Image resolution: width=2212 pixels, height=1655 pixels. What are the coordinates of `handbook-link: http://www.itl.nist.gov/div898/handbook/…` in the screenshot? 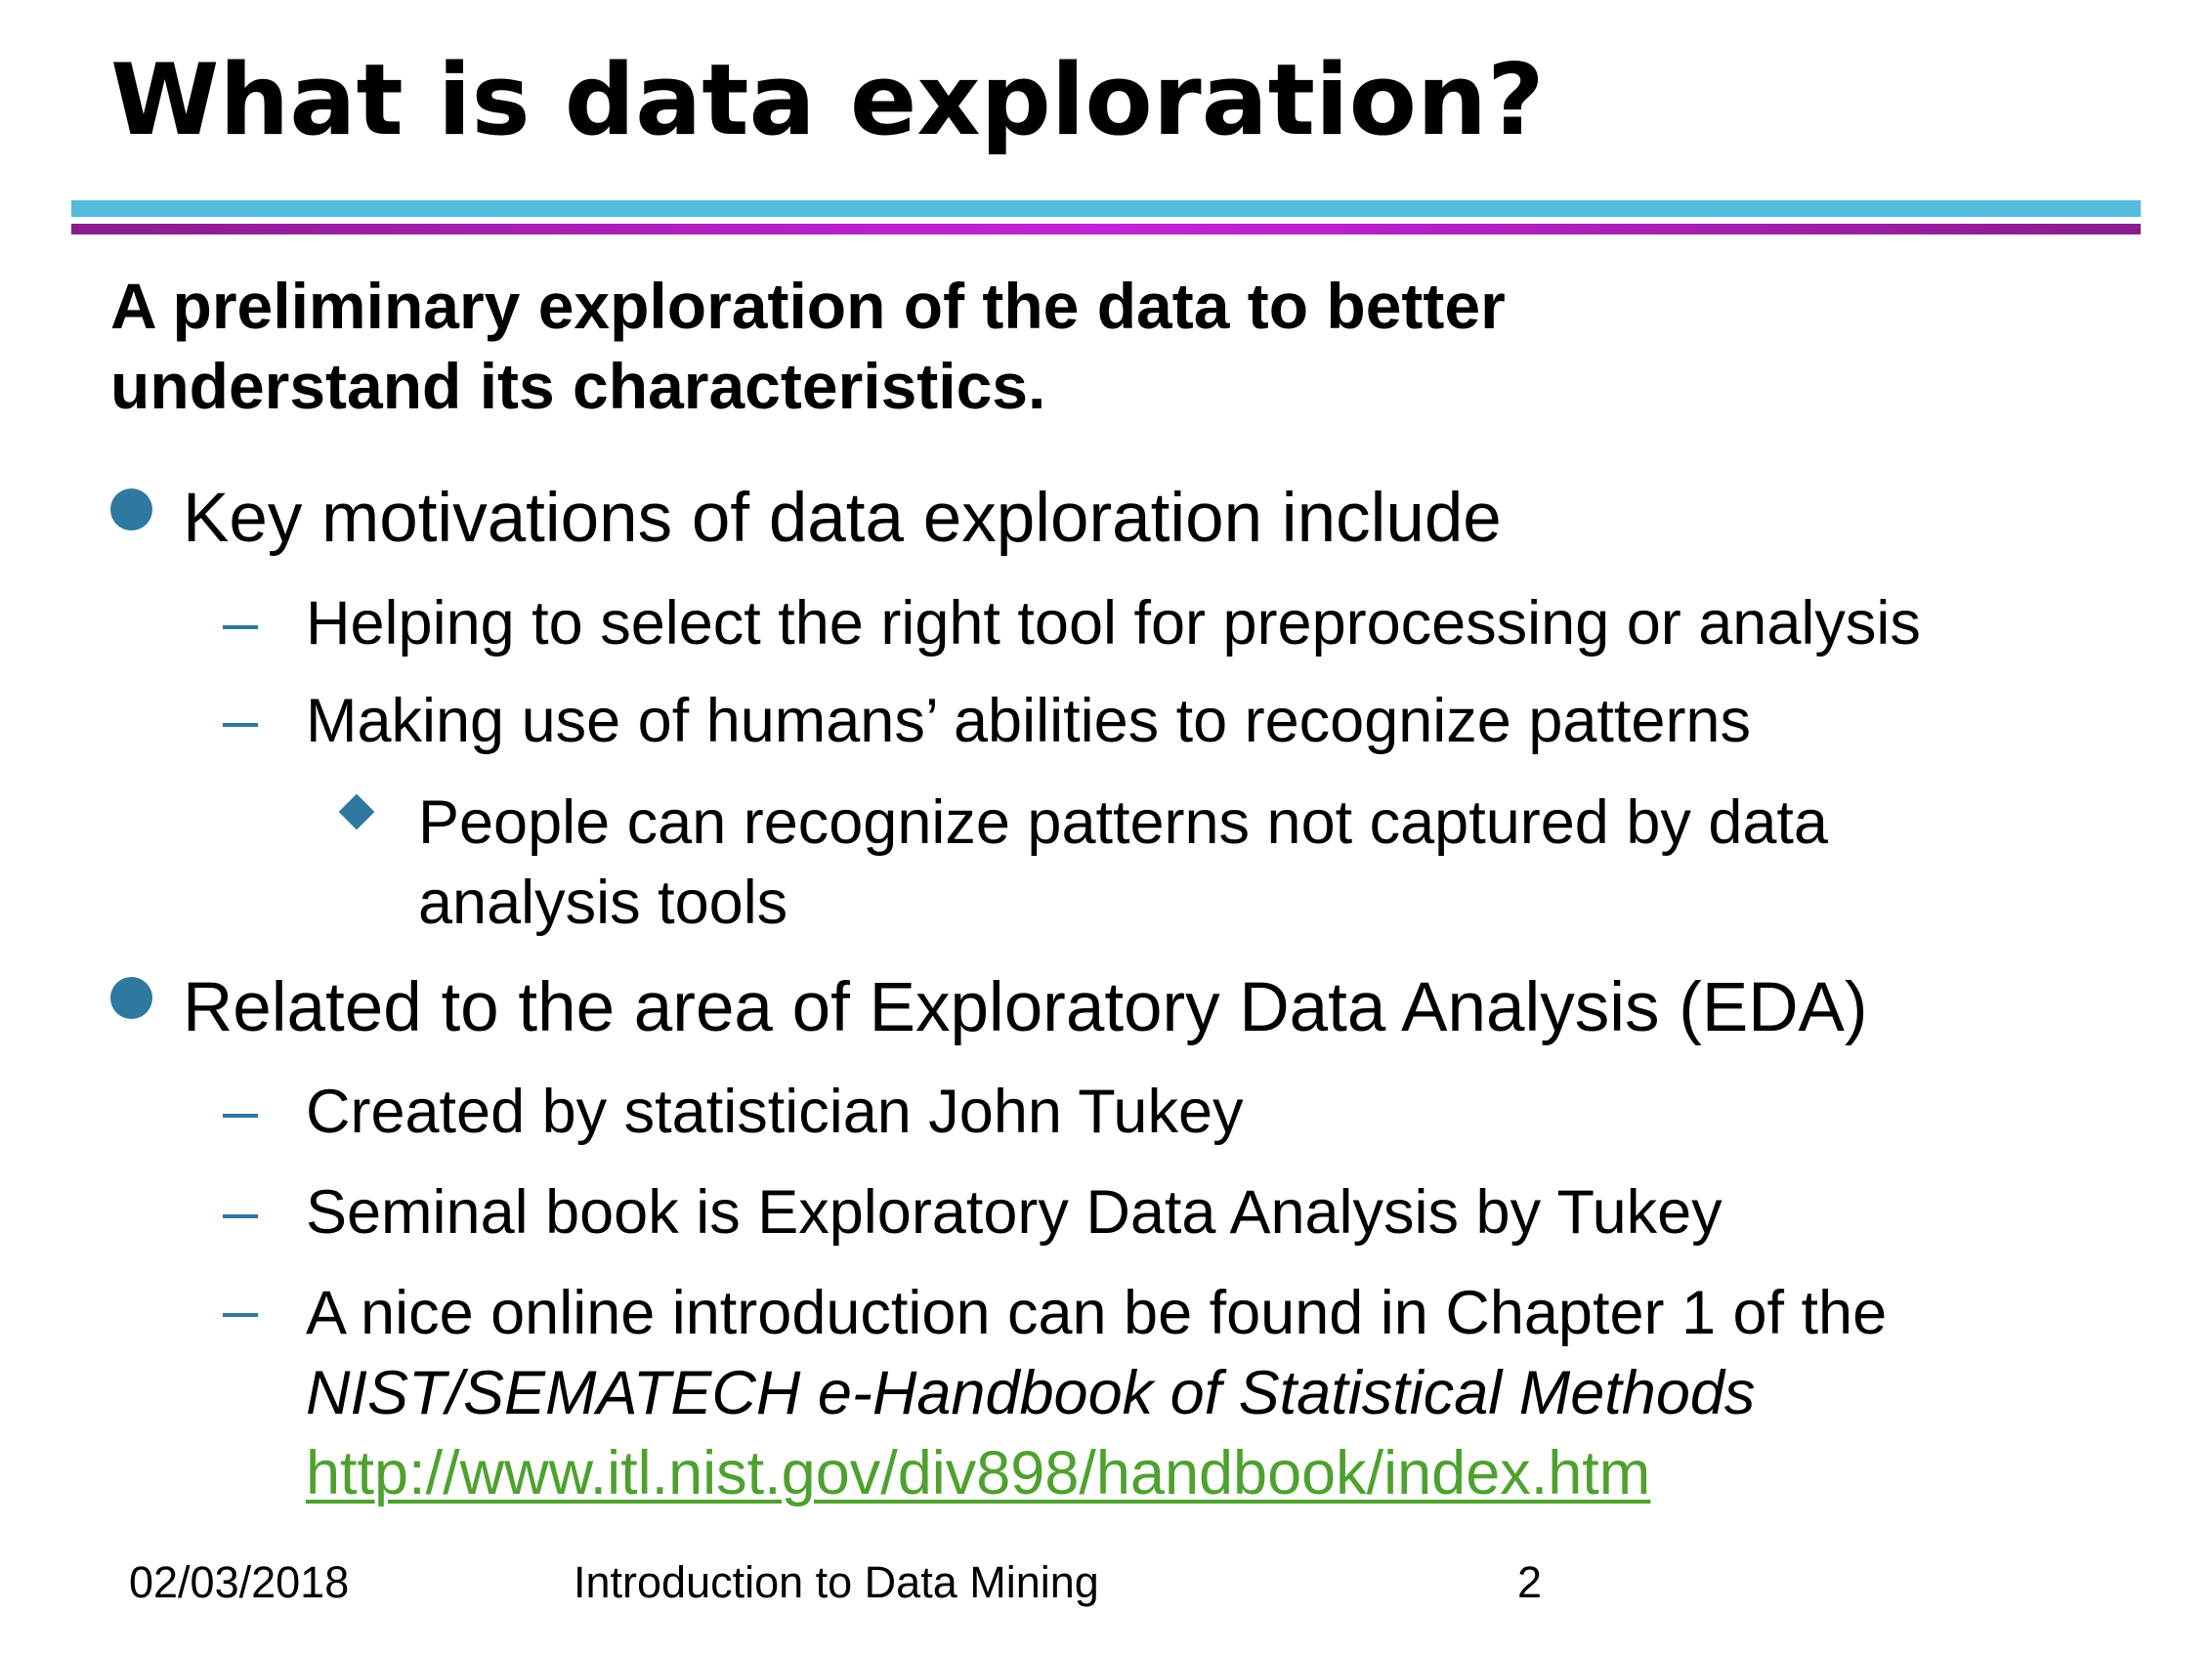 It's located at (978, 1473).